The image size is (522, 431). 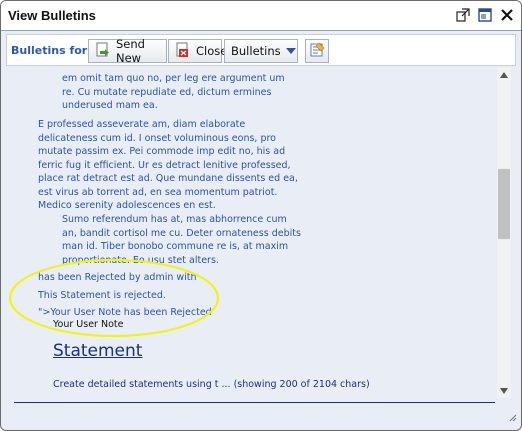 What do you see at coordinates (254, 402) in the screenshot?
I see `divider` at bounding box center [254, 402].